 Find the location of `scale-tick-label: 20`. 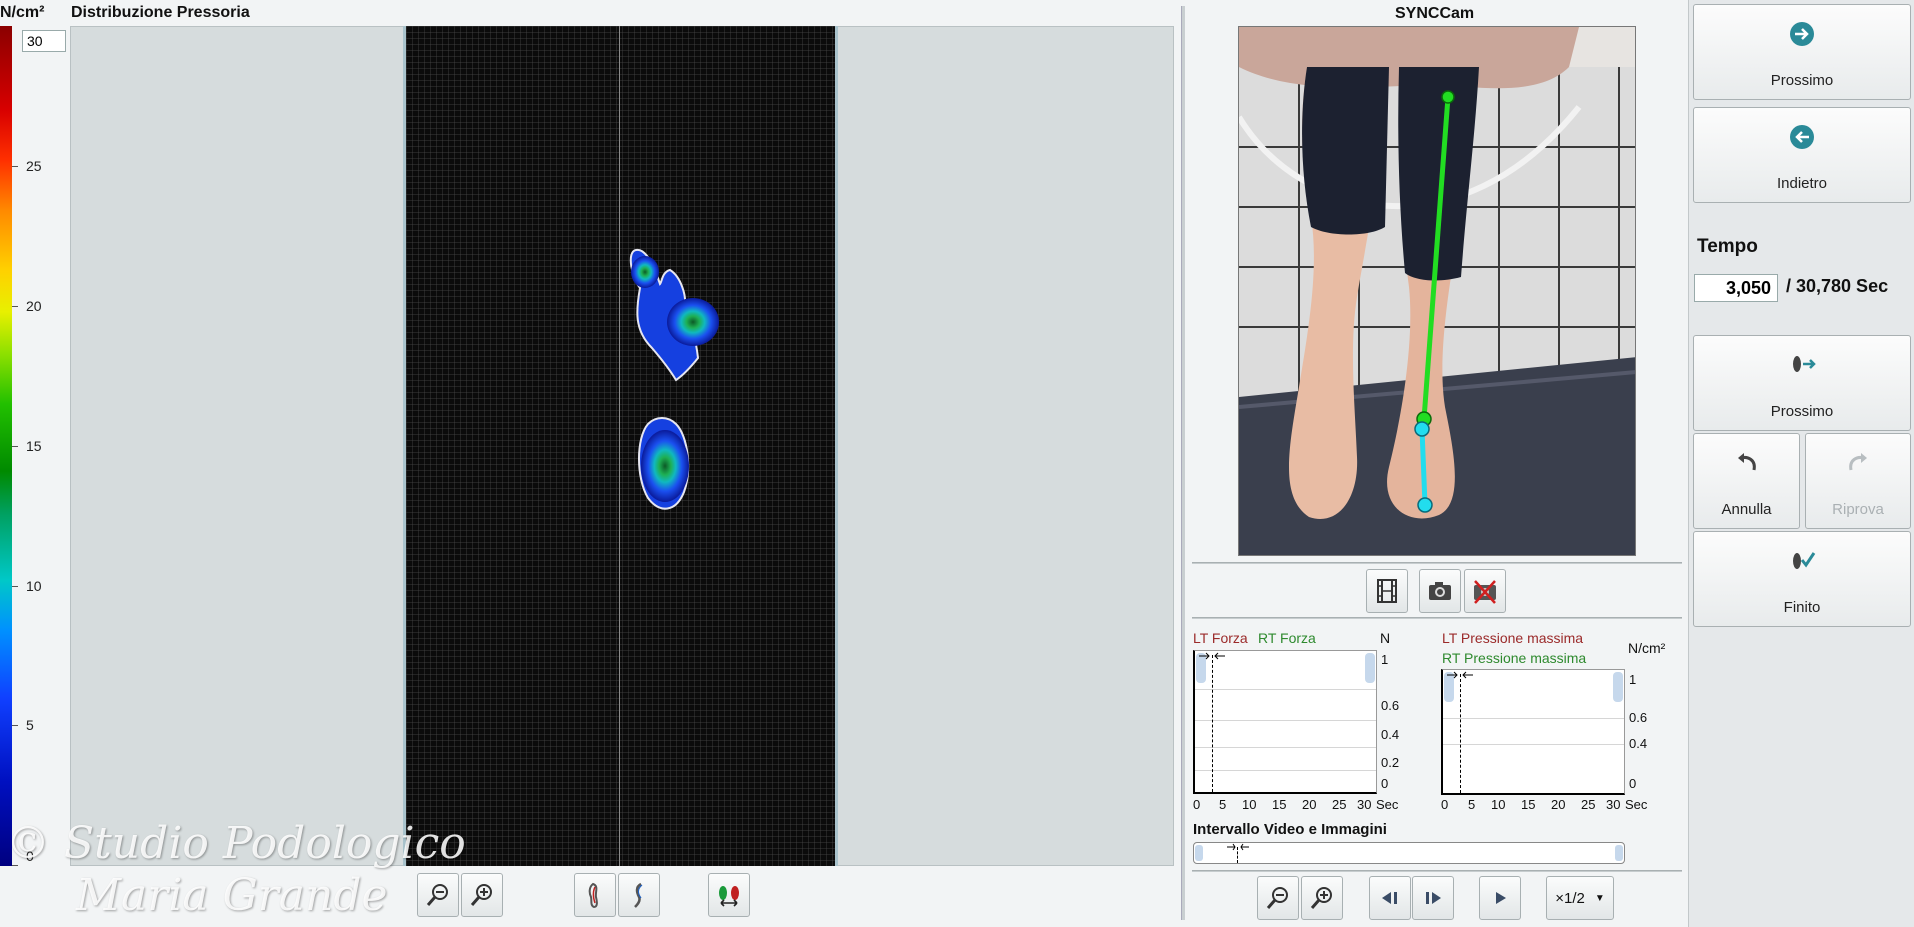

scale-tick-label: 20 is located at coordinates (34, 306).